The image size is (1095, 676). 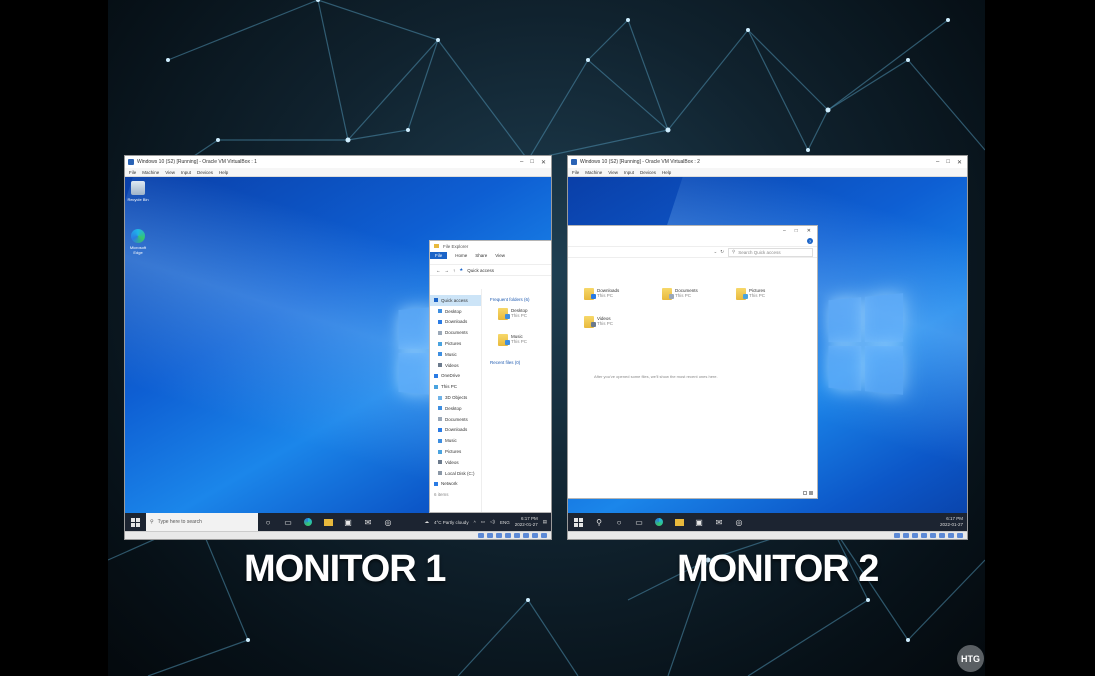 I want to click on nav-item-network: Network, so click(x=455, y=484).